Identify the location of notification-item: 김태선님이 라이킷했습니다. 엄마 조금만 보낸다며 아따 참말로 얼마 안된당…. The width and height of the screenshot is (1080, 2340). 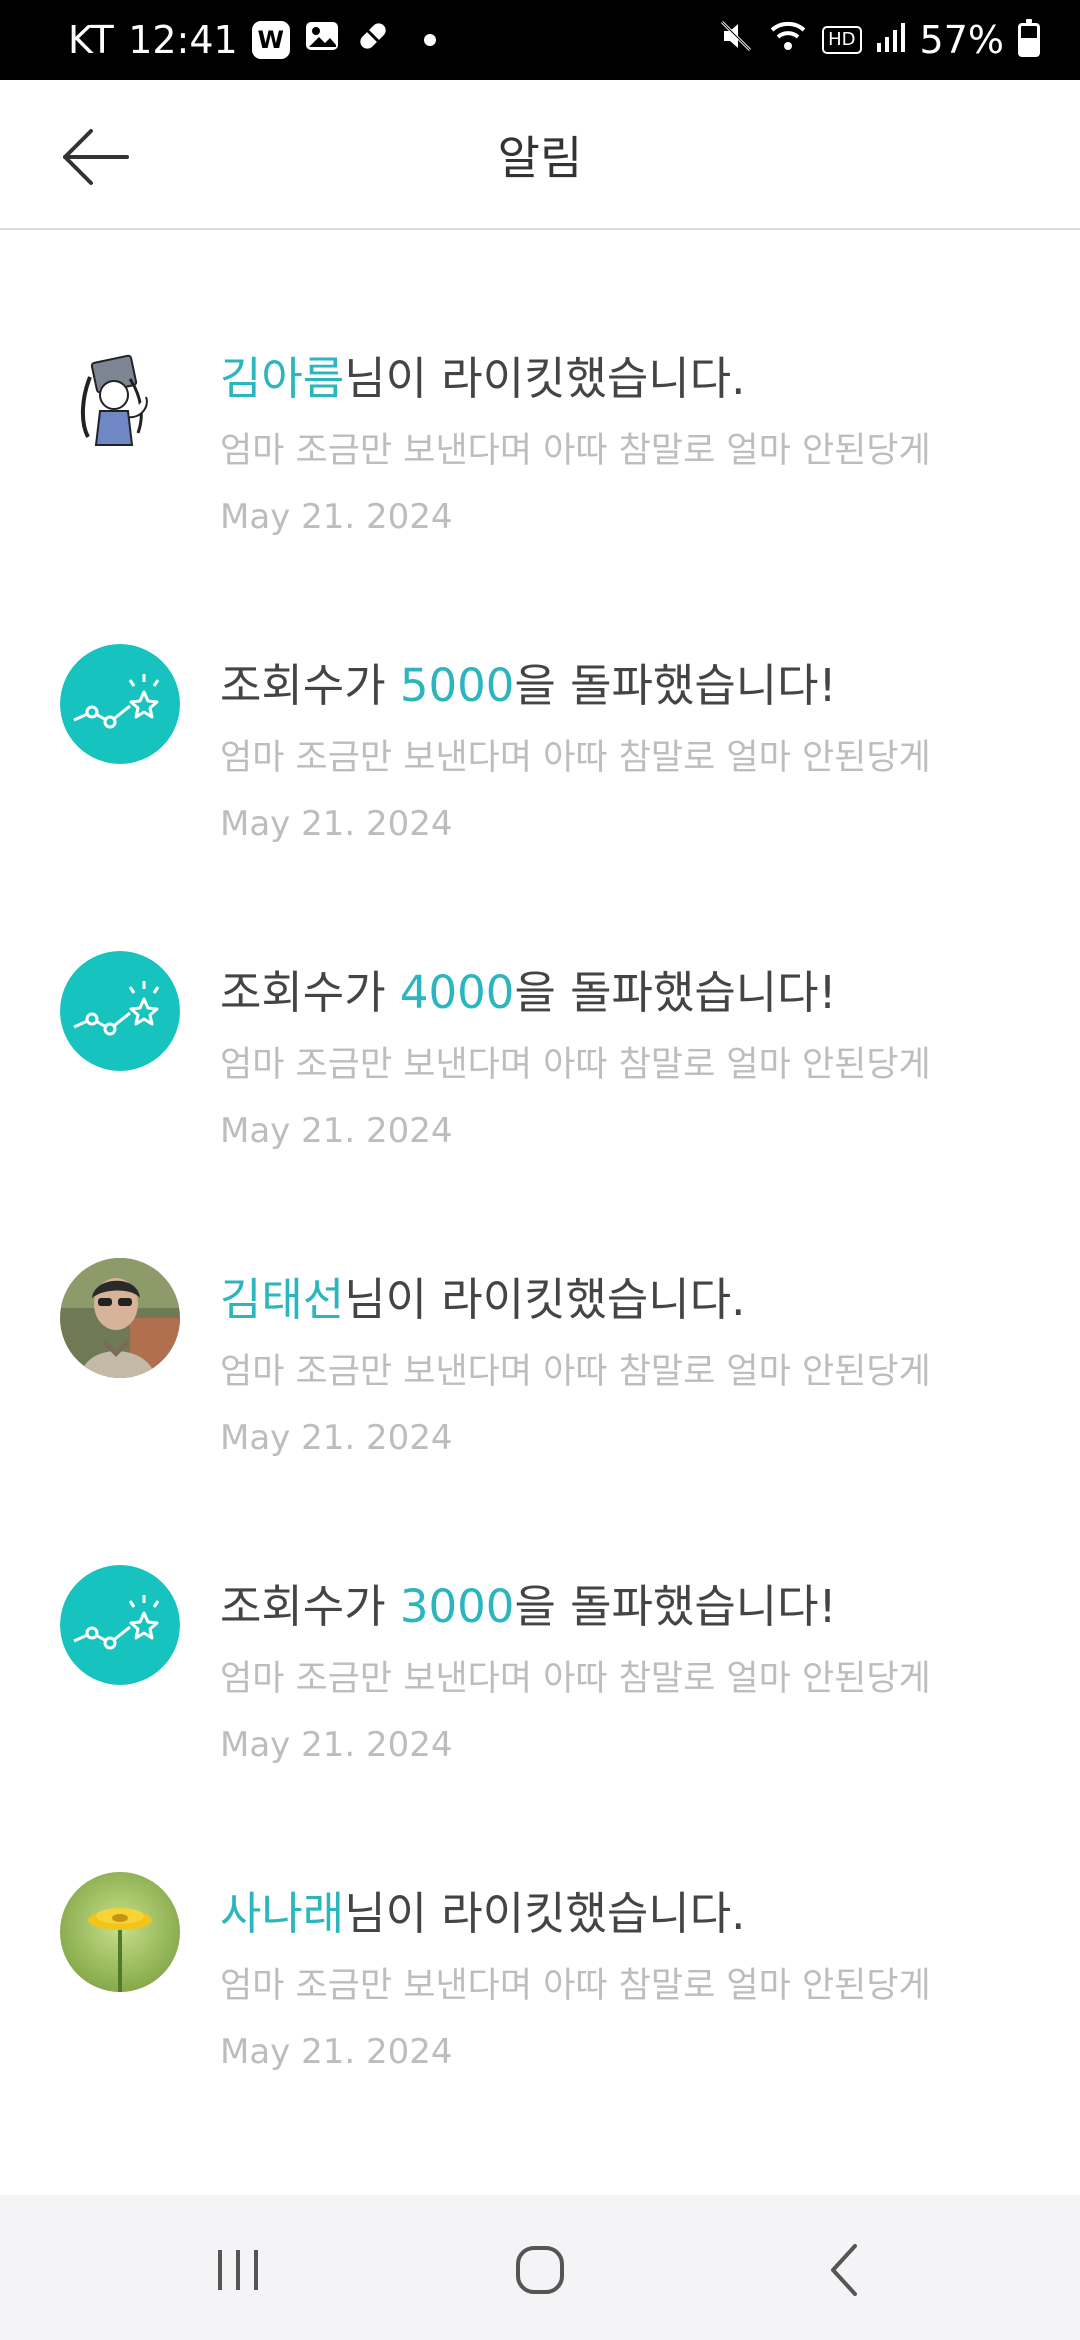
(540, 1305).